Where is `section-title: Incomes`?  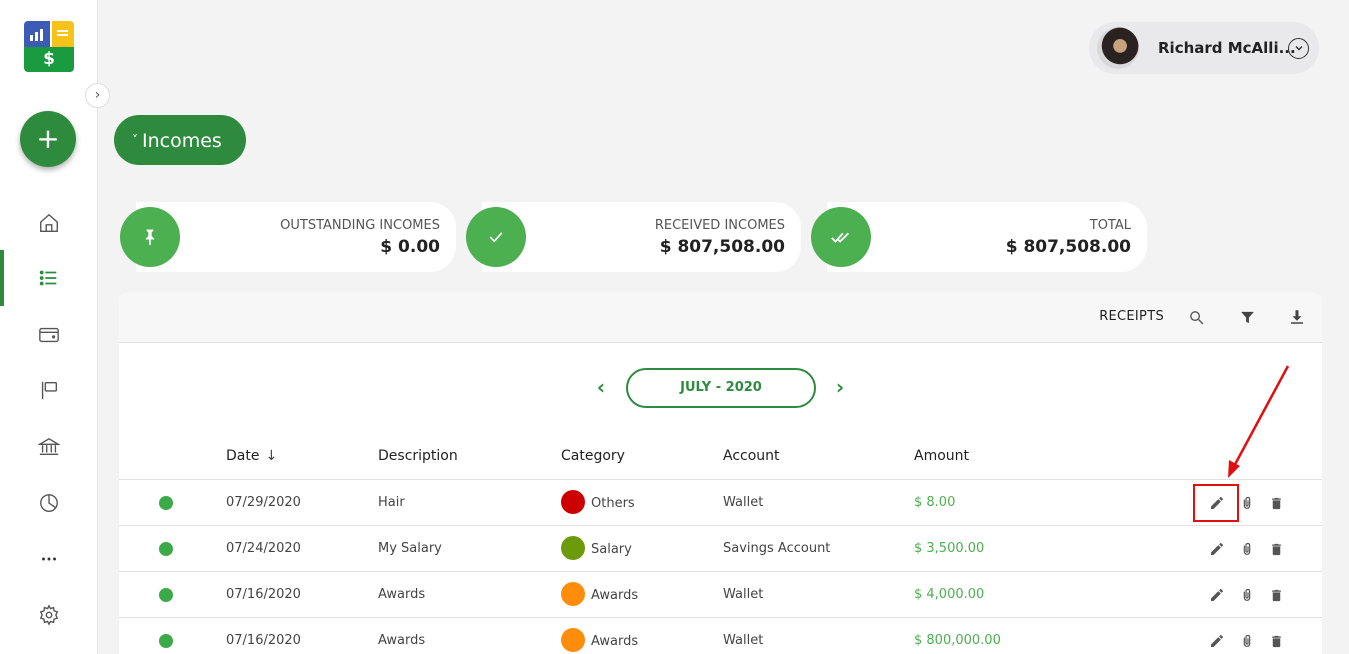 section-title: Incomes is located at coordinates (182, 141).